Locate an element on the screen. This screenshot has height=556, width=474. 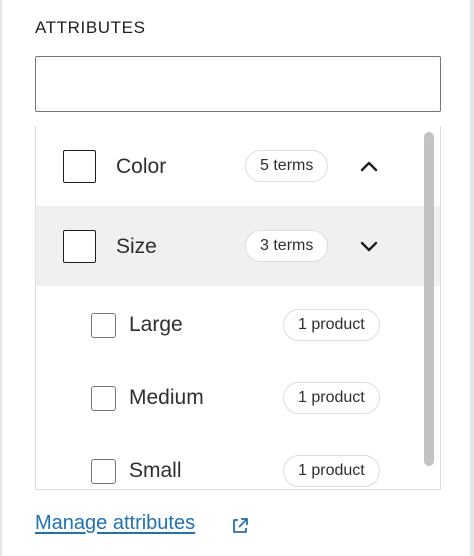
terms-count-badge: 3 terms is located at coordinates (287, 246).